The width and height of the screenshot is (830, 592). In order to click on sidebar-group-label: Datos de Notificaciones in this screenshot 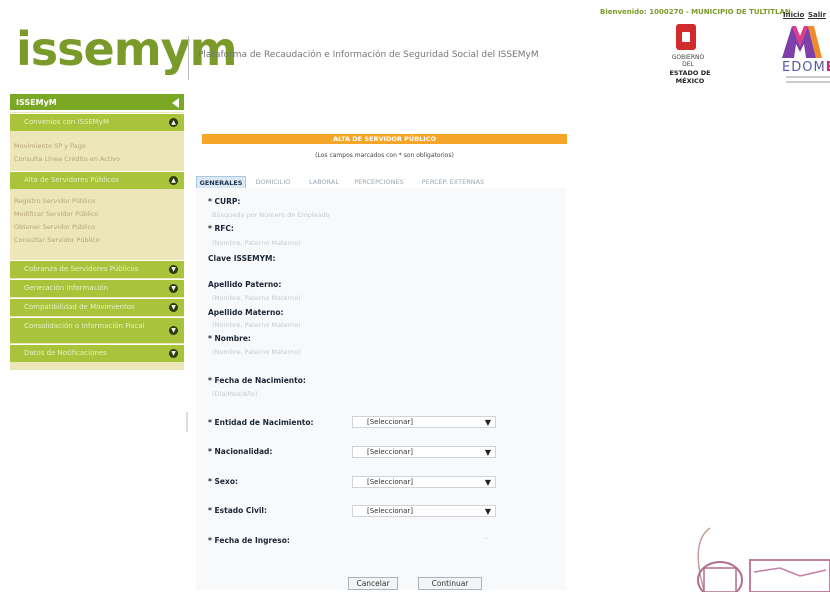, I will do `click(65, 353)`.